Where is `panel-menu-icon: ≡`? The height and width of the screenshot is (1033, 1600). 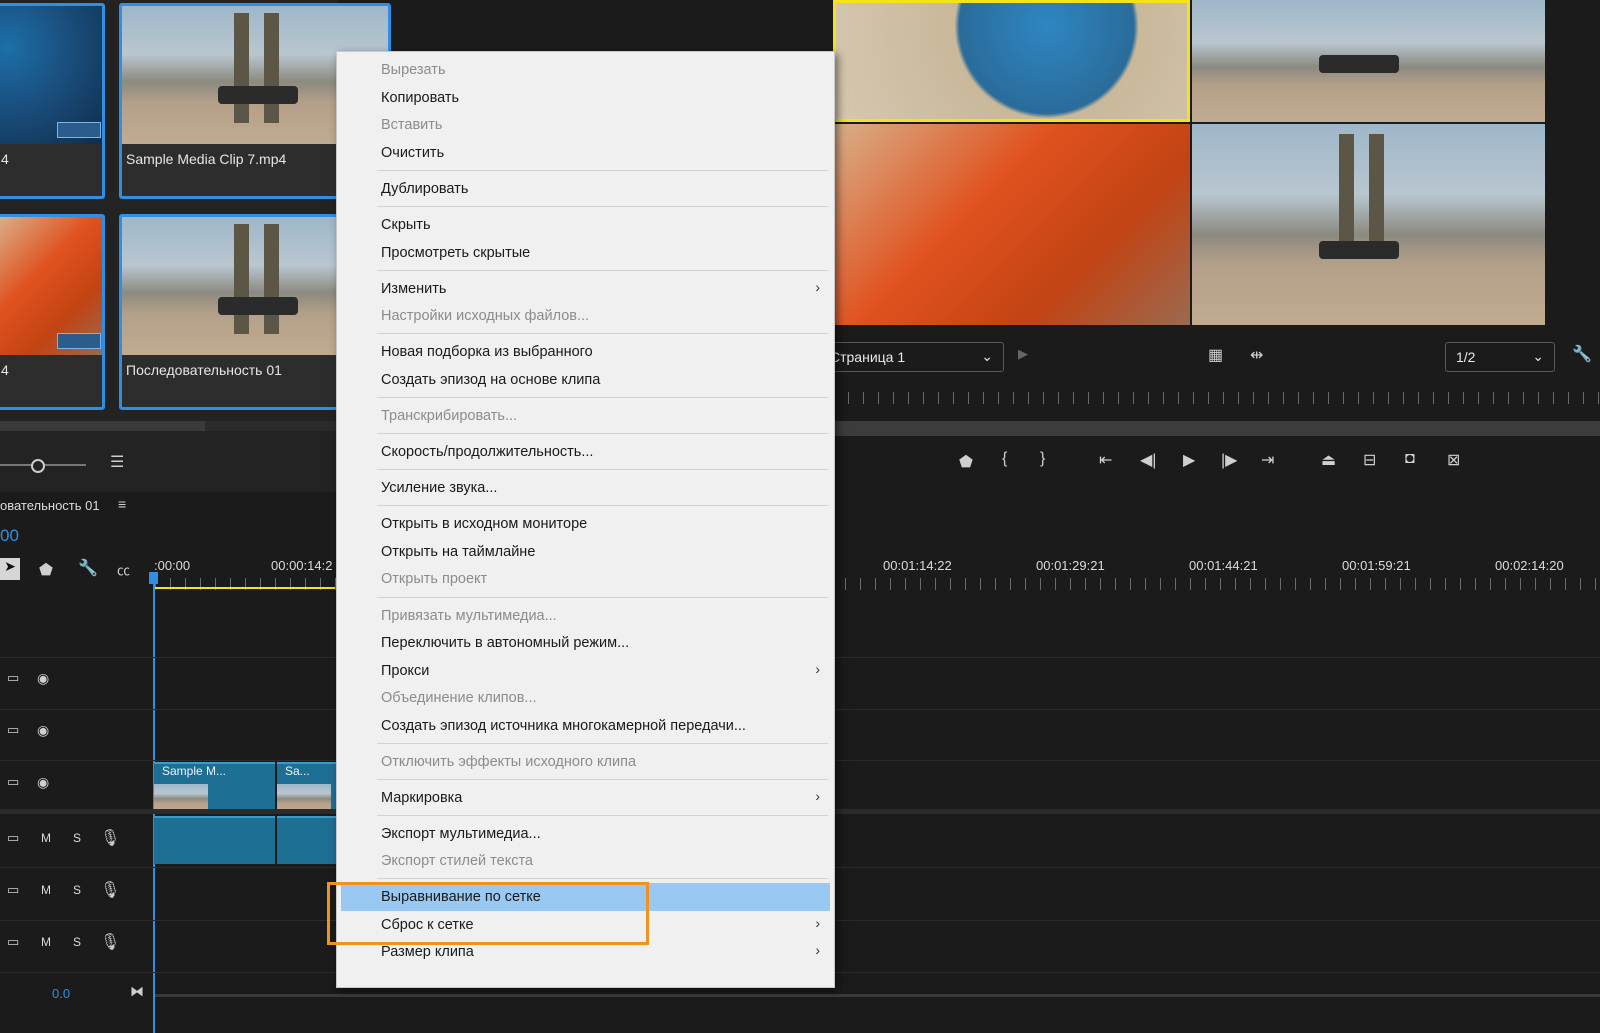
panel-menu-icon: ≡ is located at coordinates (122, 504).